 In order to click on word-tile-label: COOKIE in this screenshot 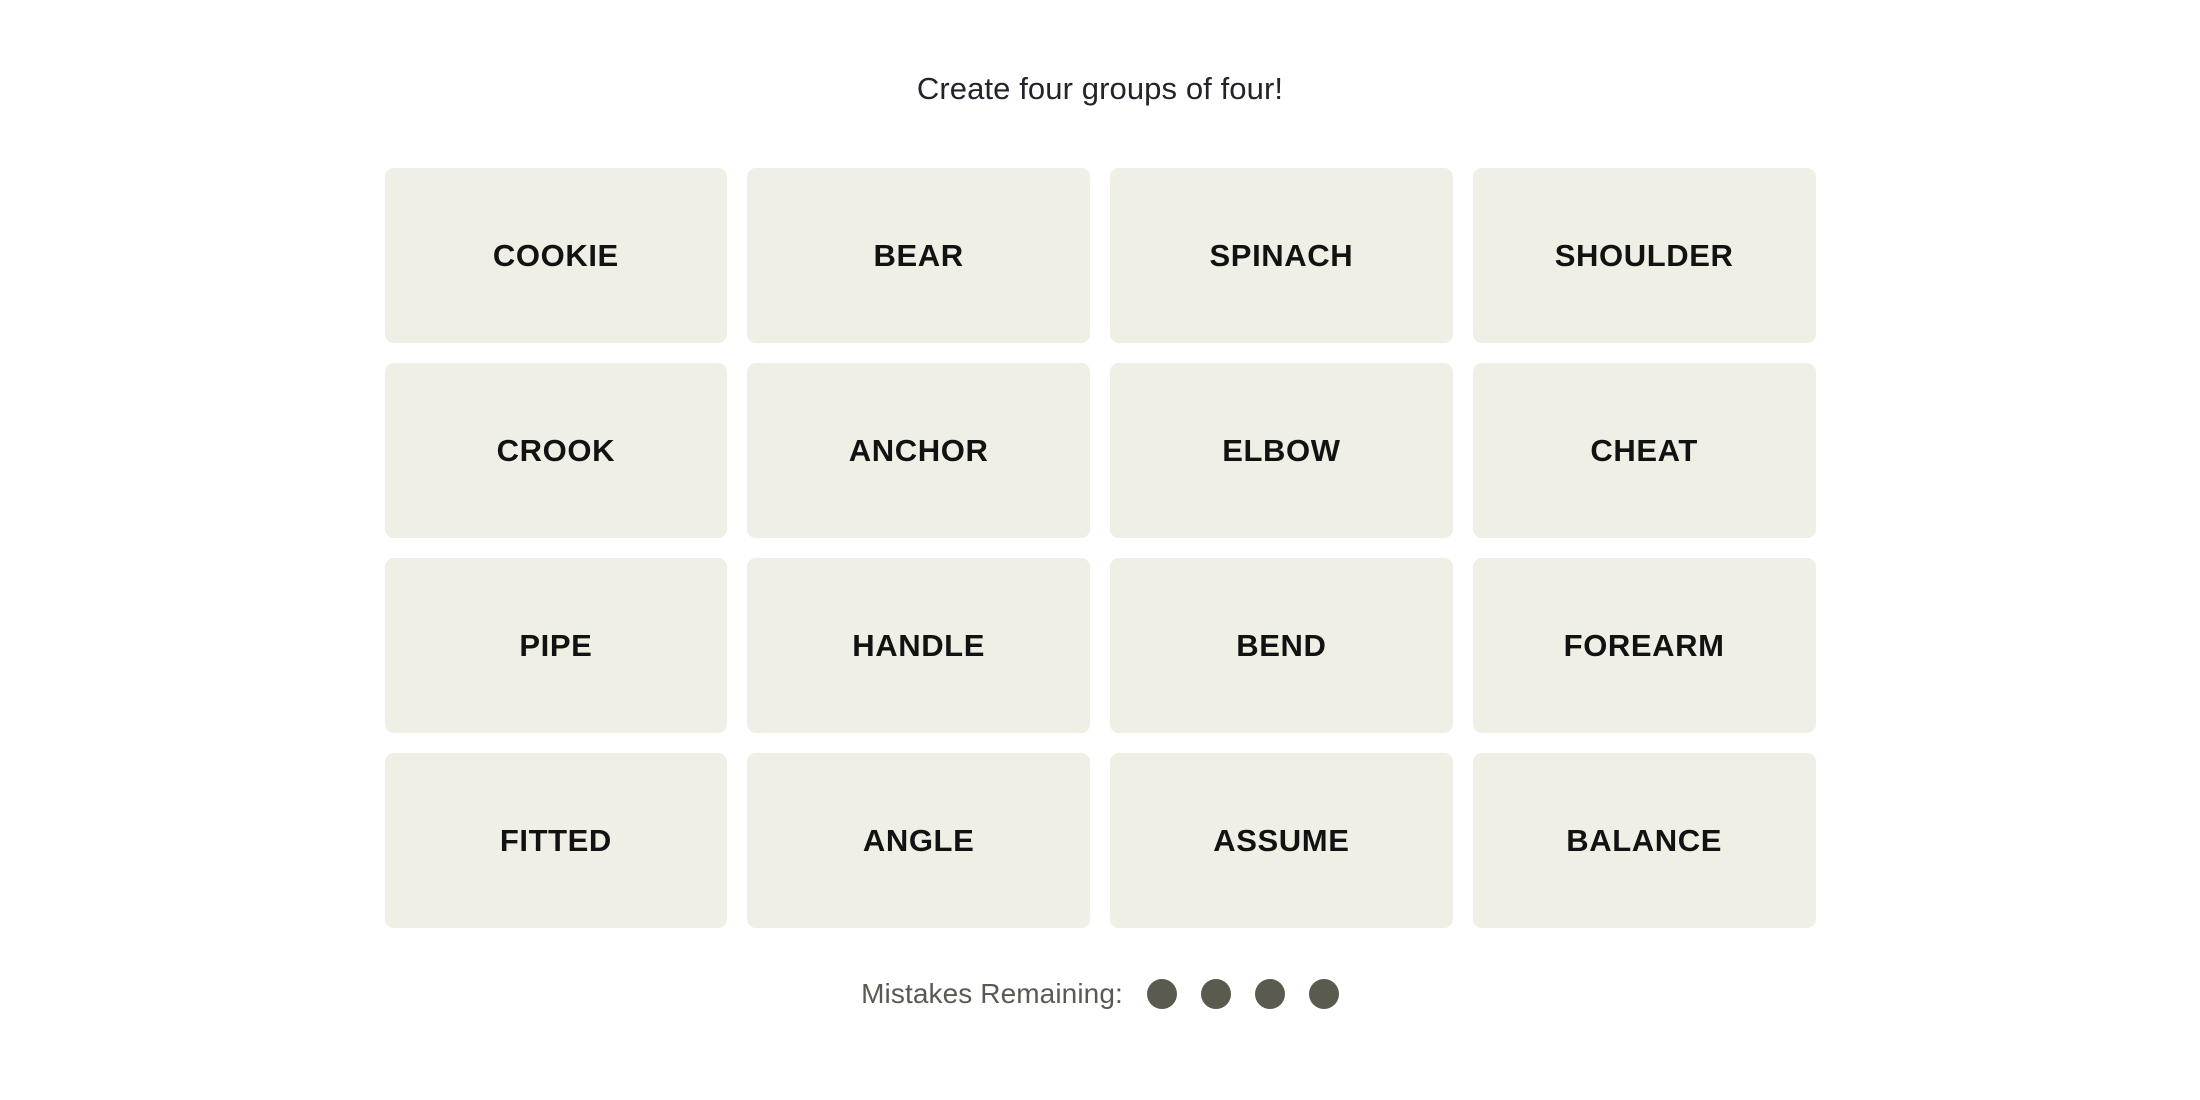, I will do `click(555, 256)`.